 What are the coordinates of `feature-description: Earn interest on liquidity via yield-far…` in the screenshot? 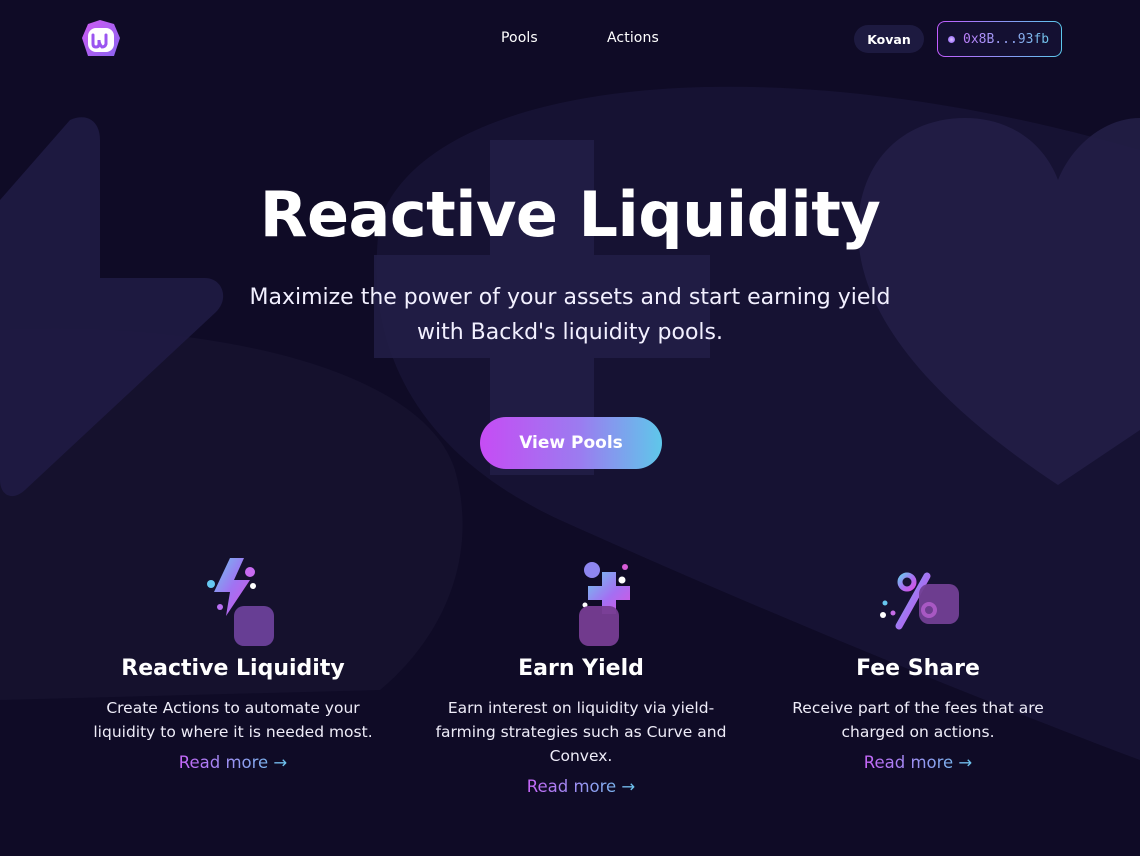 It's located at (581, 732).